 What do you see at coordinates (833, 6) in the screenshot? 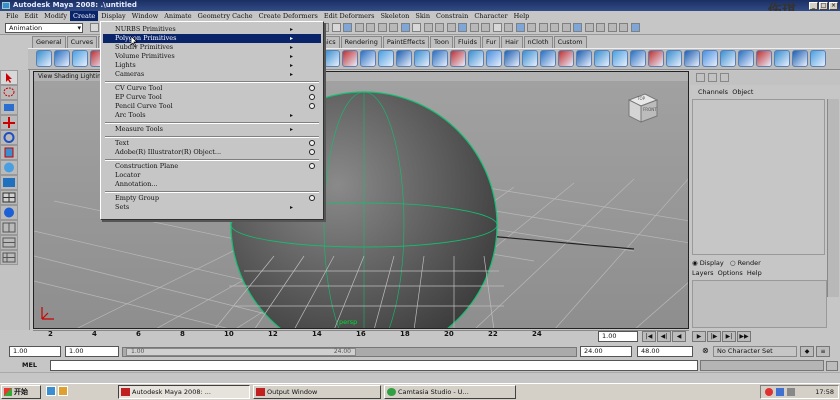
I see `close-button: ×` at bounding box center [833, 6].